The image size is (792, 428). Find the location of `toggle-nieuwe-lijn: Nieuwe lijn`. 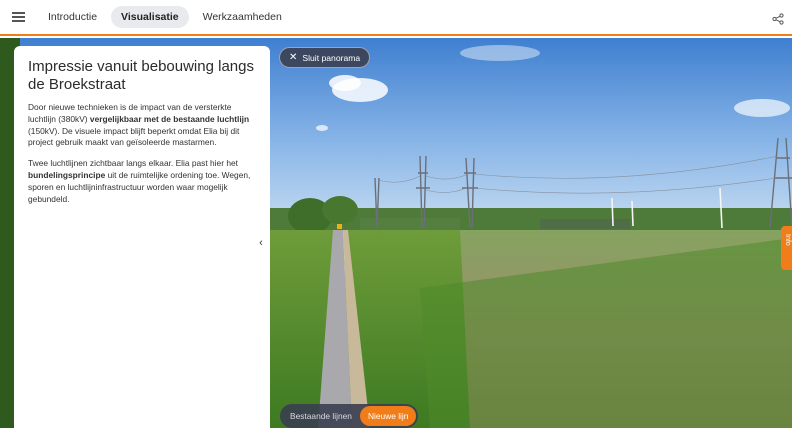

toggle-nieuwe-lijn: Nieuwe lijn is located at coordinates (388, 416).